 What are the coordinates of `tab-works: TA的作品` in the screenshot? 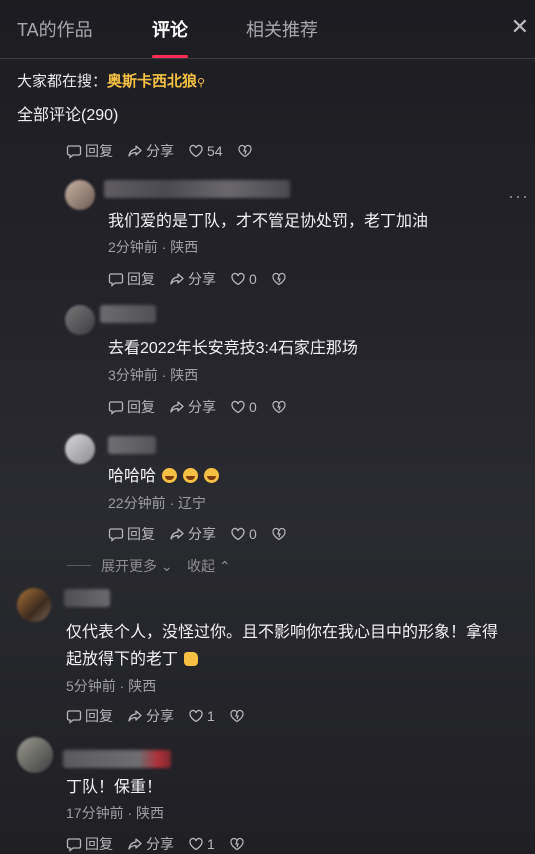 It's located at (55, 29).